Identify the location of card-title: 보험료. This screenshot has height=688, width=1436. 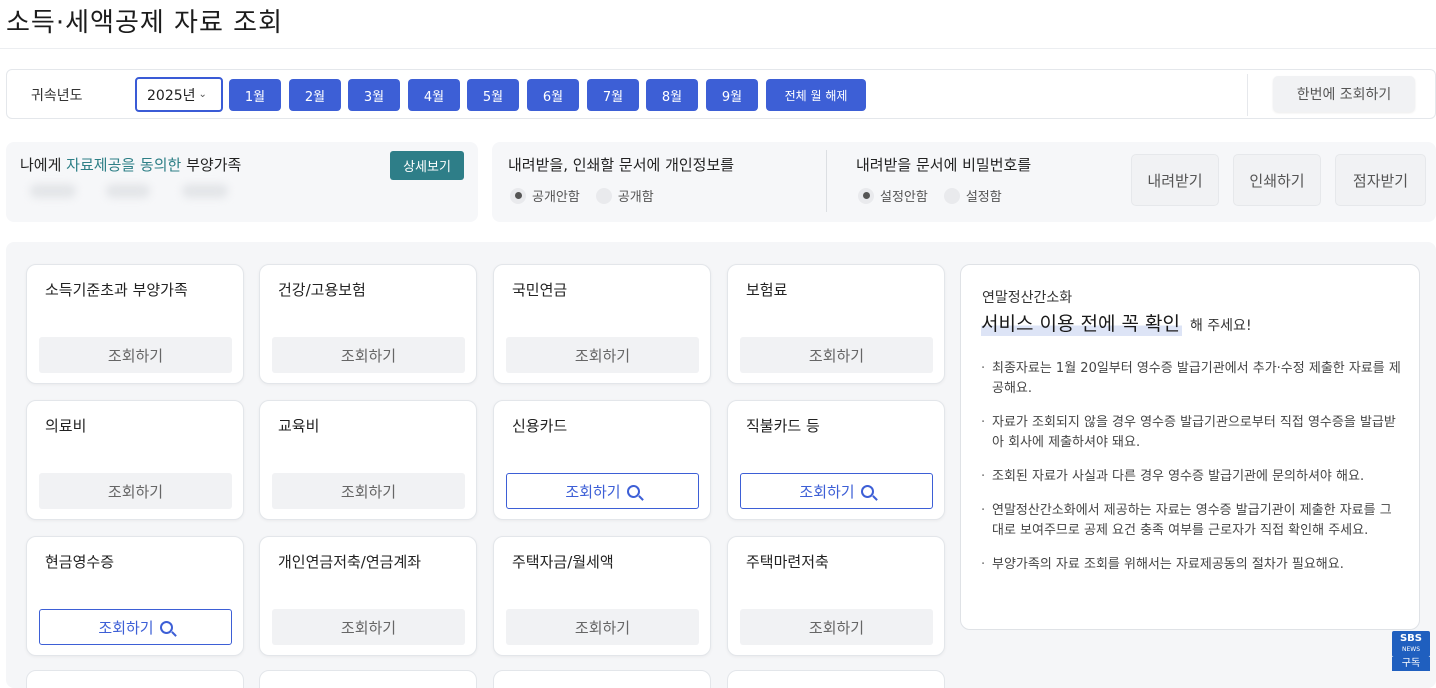
(767, 290).